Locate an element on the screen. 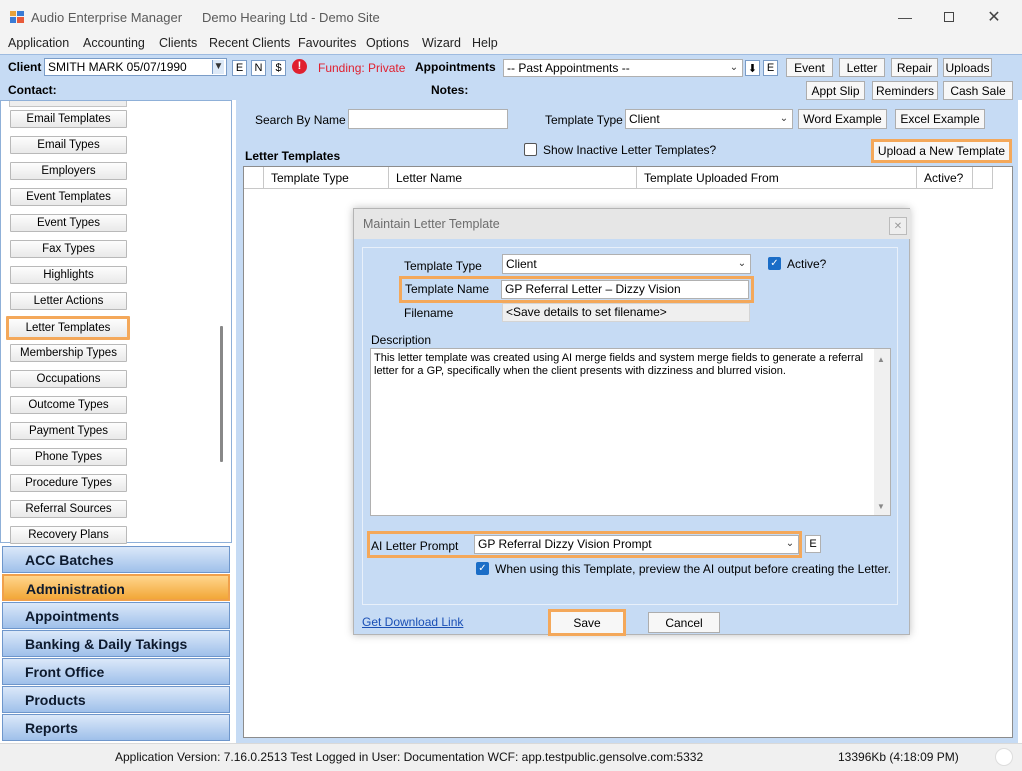  nav-group-acc-batches: ACC Batches is located at coordinates (116, 559).